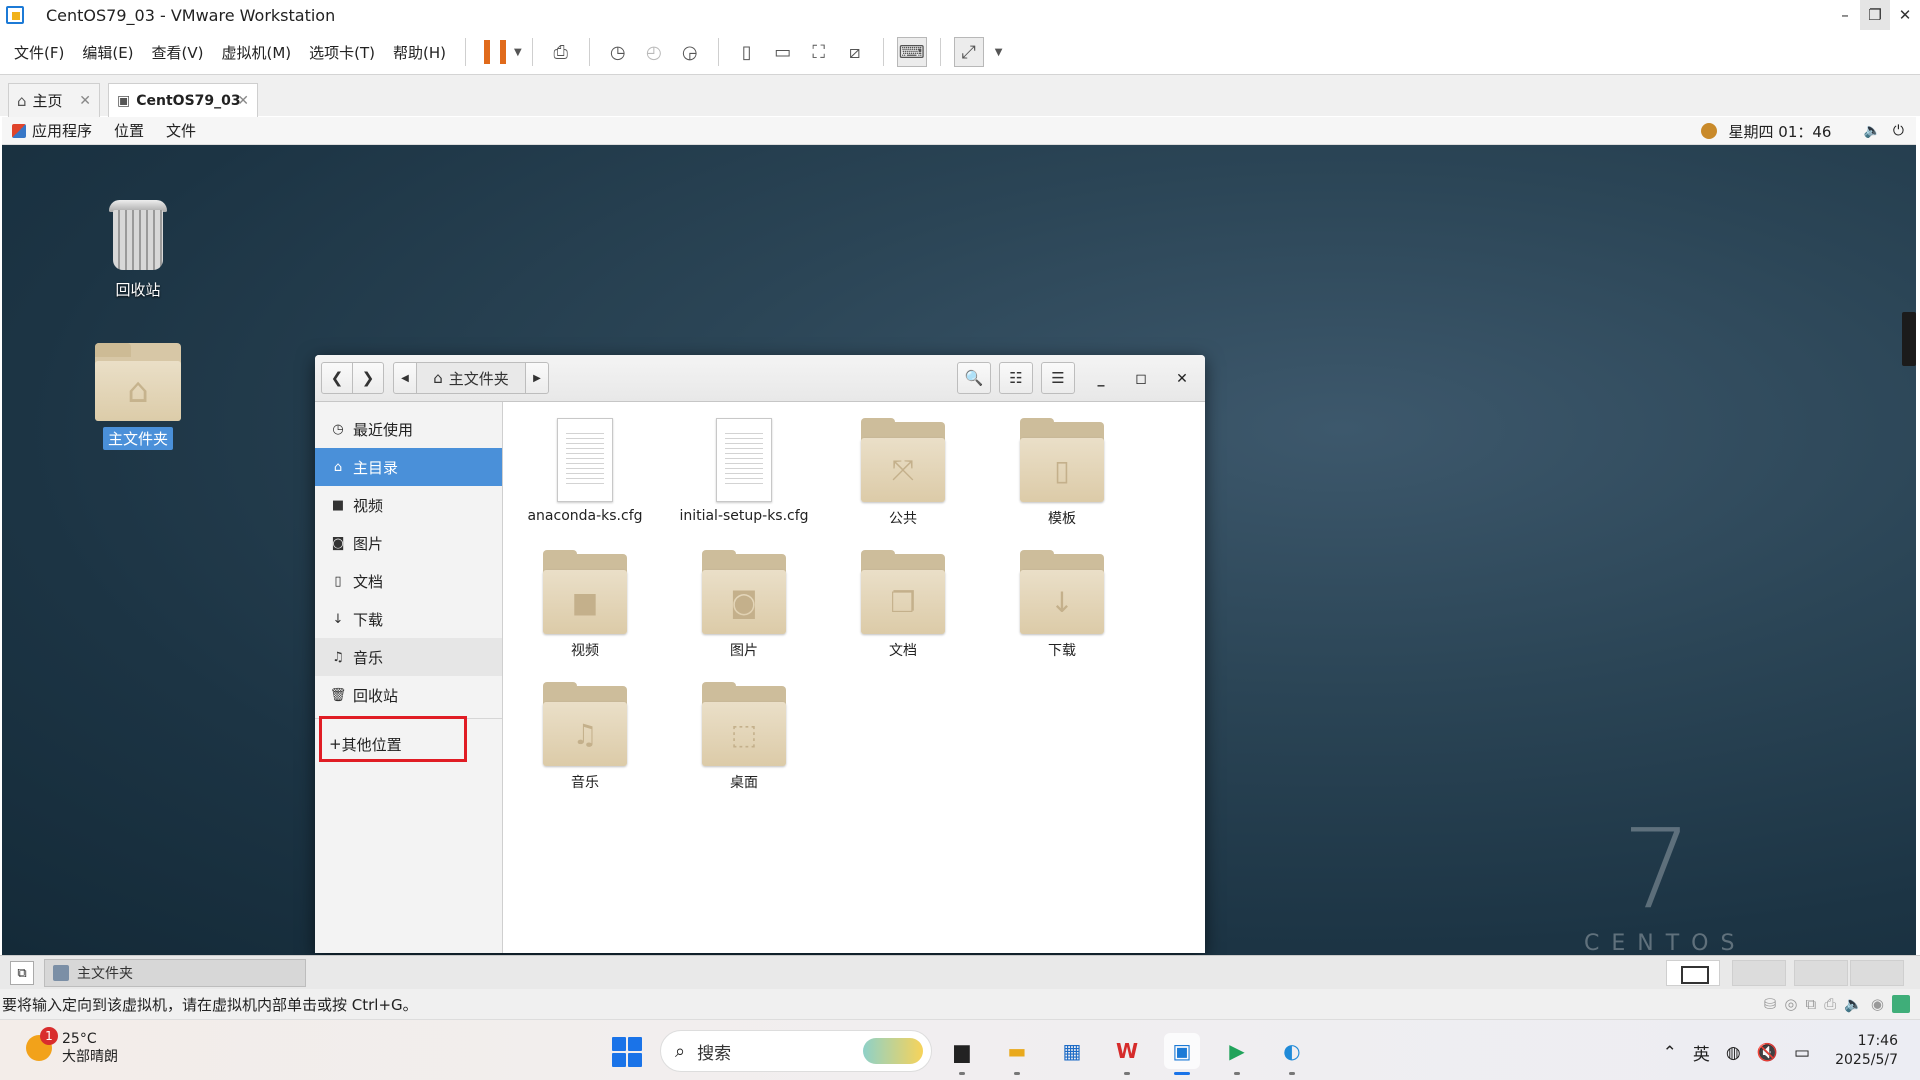 This screenshot has height=1080, width=1920. Describe the element at coordinates (1790, 1004) in the screenshot. I see `cd-icon: ◎` at that location.